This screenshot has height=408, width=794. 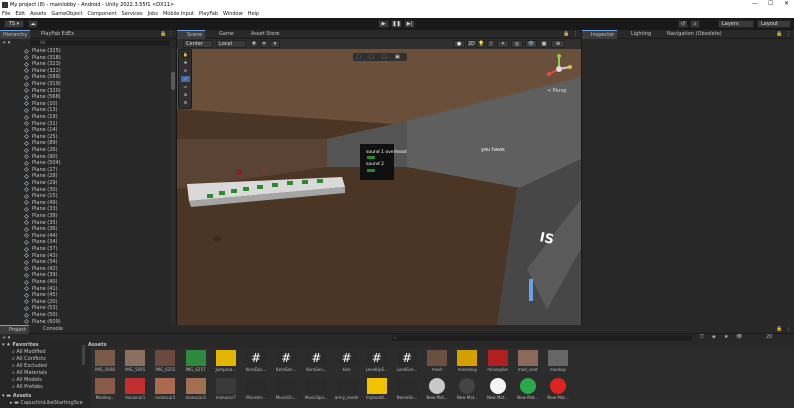 What do you see at coordinates (638, 34) in the screenshot?
I see `tab-lighting: Lighting` at bounding box center [638, 34].